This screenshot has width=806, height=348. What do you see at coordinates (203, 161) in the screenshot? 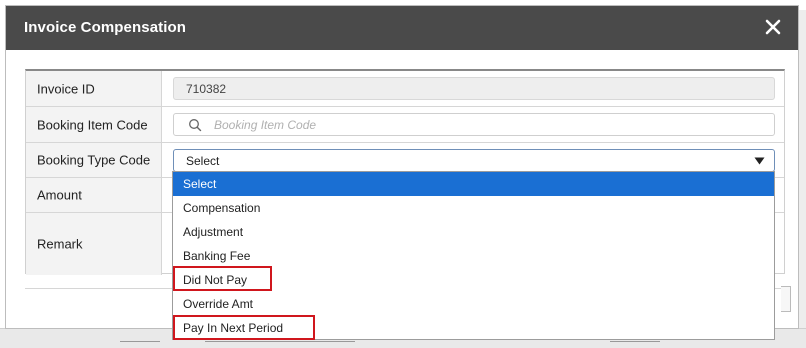
I see `booking-type-code-selected-value: Select` at bounding box center [203, 161].